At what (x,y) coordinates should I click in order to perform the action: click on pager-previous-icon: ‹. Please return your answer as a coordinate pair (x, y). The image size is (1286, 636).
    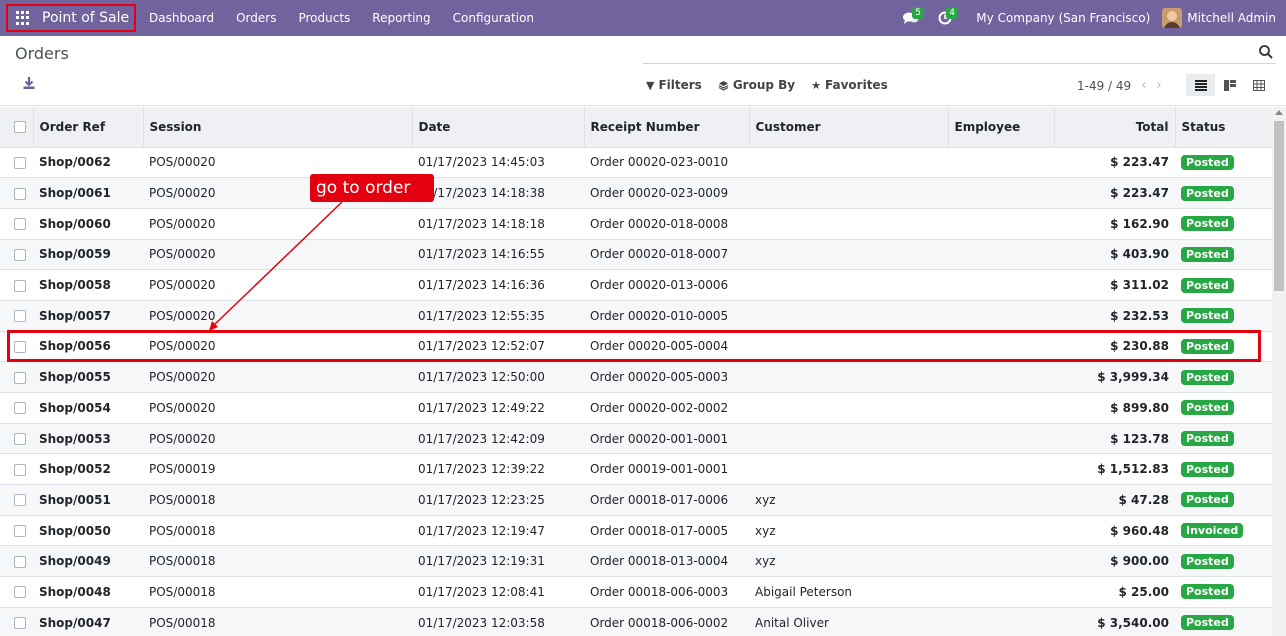
    Looking at the image, I should click on (1143, 85).